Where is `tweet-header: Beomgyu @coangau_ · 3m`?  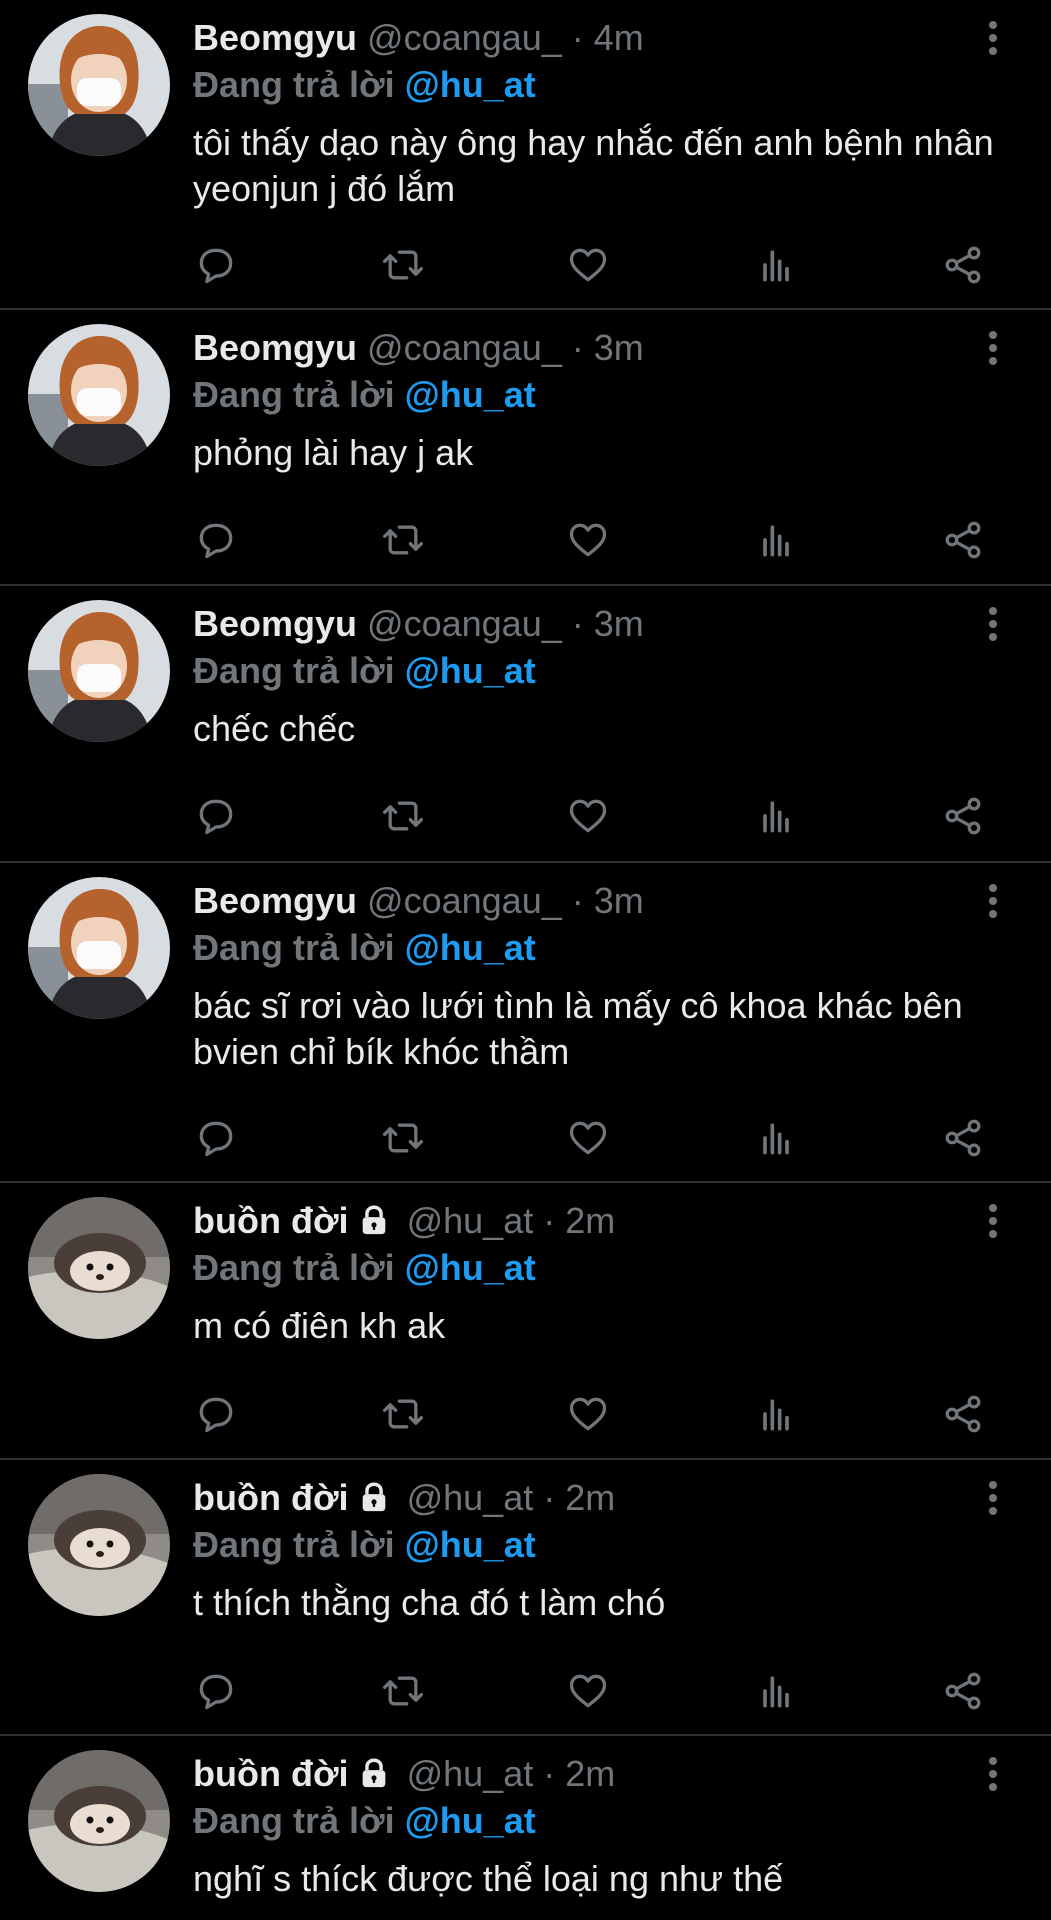
tweet-header: Beomgyu @coangau_ · 3m is located at coordinates (418, 624).